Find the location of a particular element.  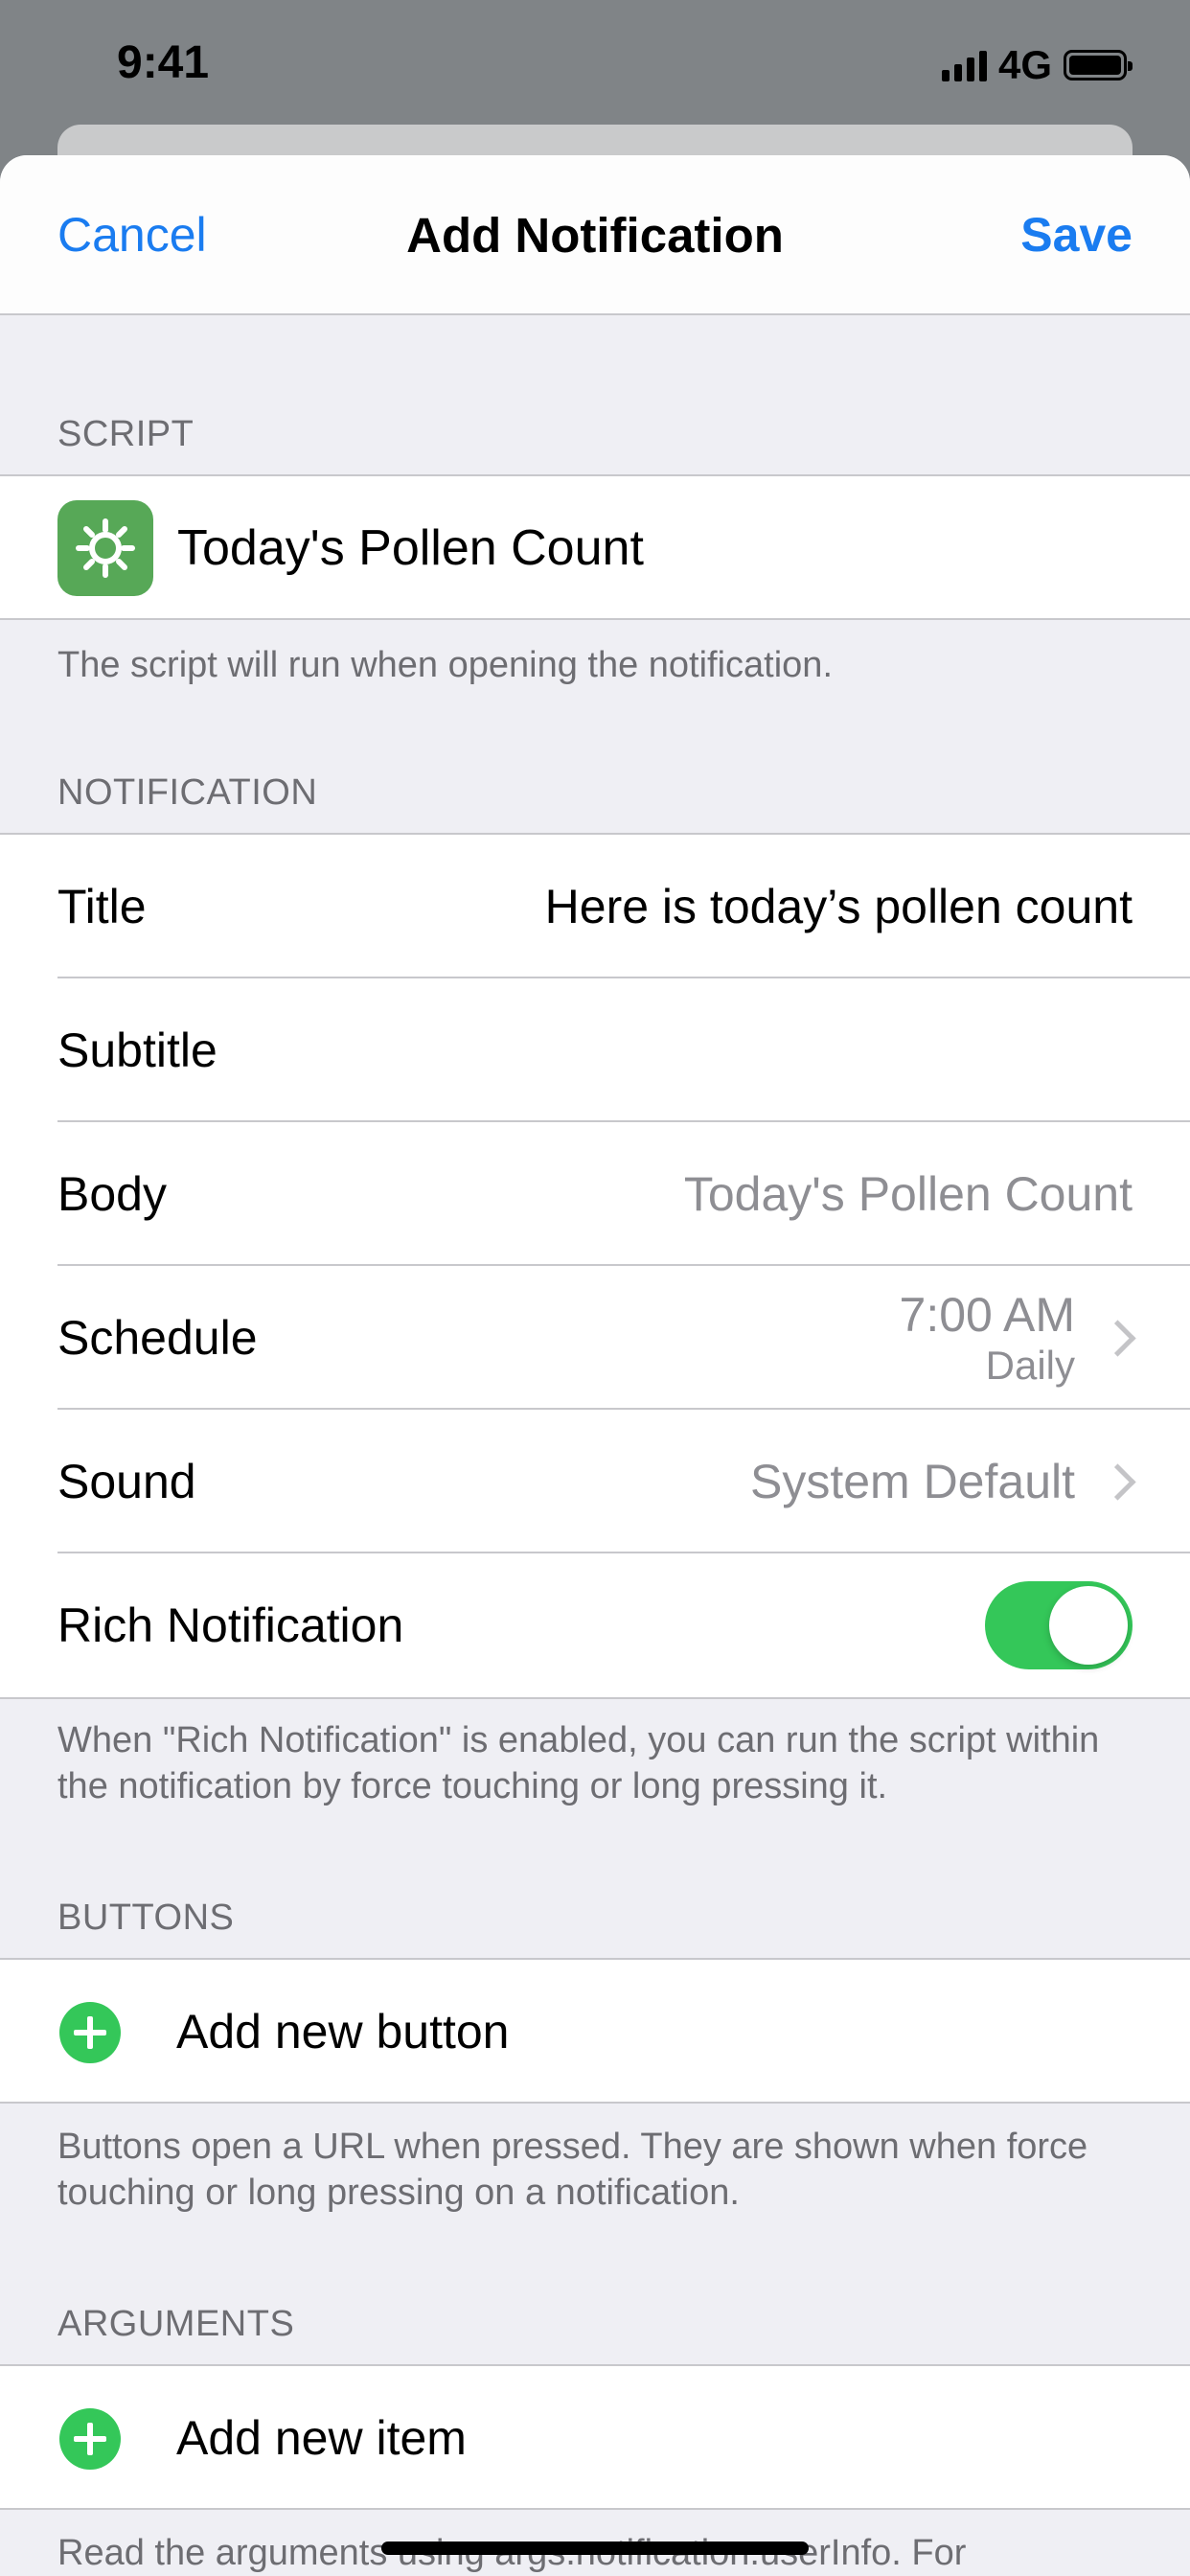

status-bar: 9:41 4G is located at coordinates (595, 63).